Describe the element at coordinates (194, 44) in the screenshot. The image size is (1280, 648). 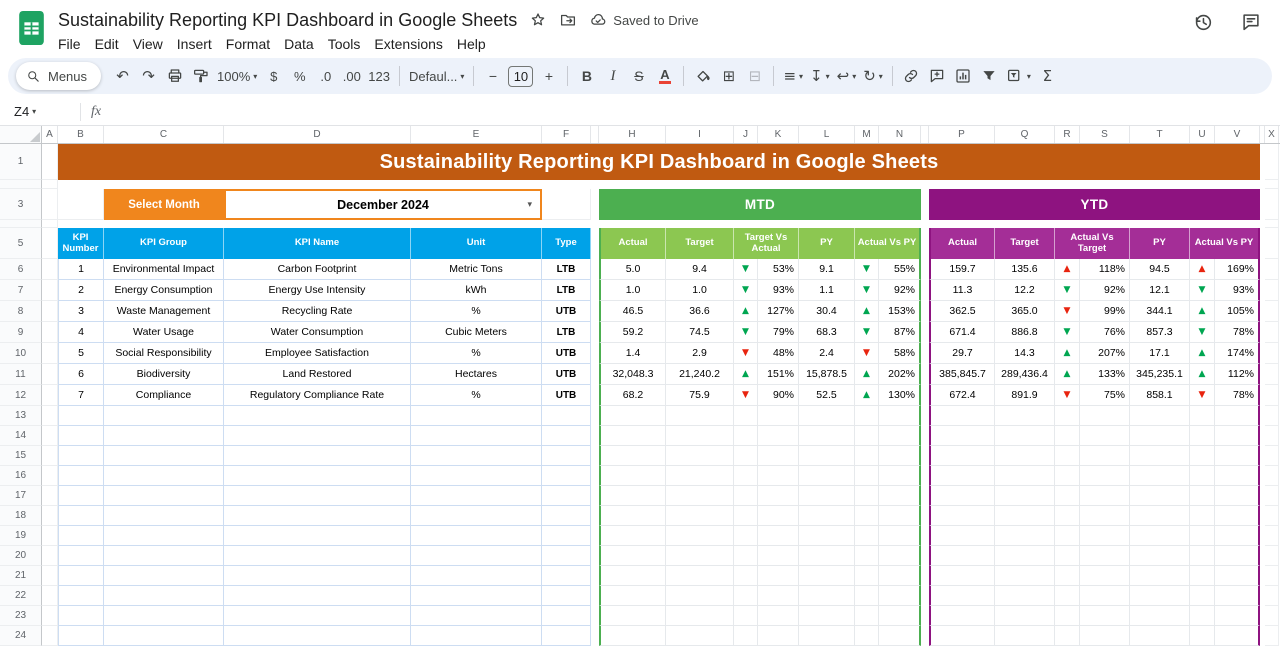
I see `menu-insert: Insert` at that location.